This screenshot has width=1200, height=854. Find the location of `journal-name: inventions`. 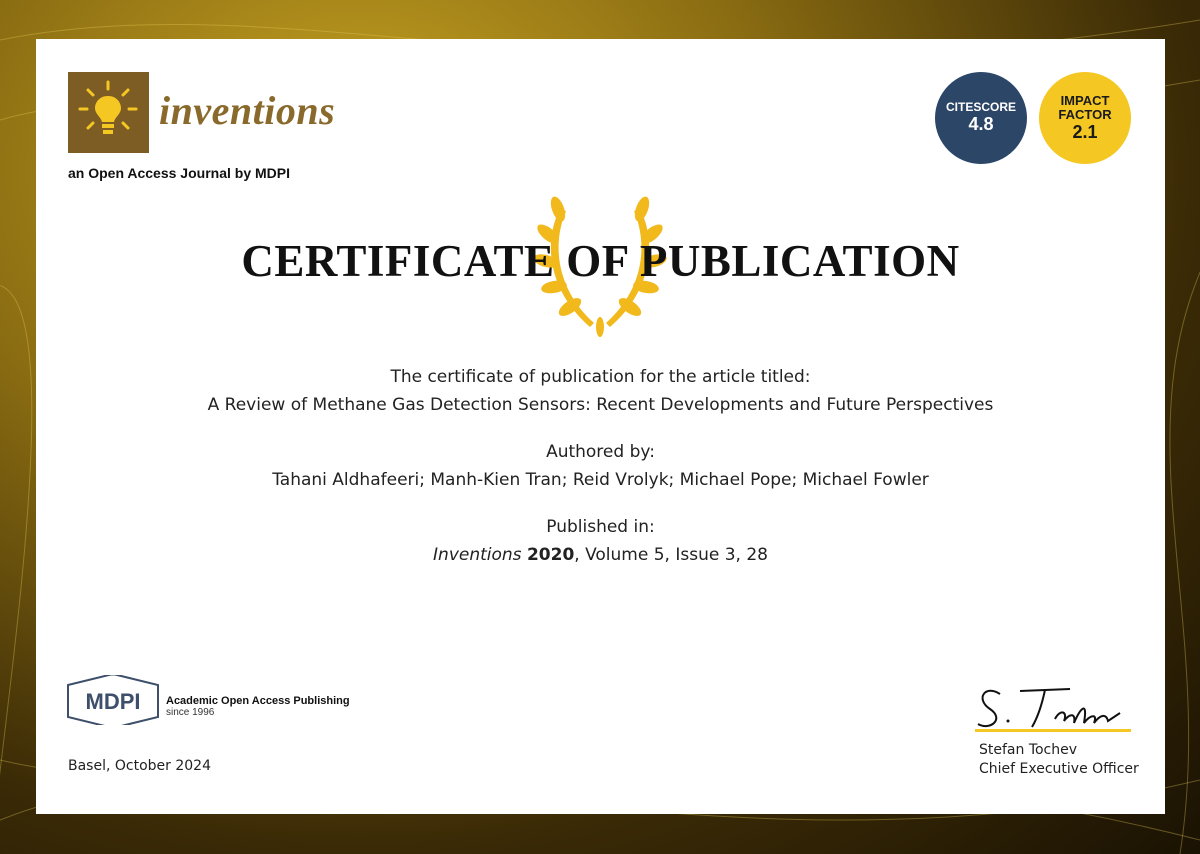

journal-name: inventions is located at coordinates (247, 110).